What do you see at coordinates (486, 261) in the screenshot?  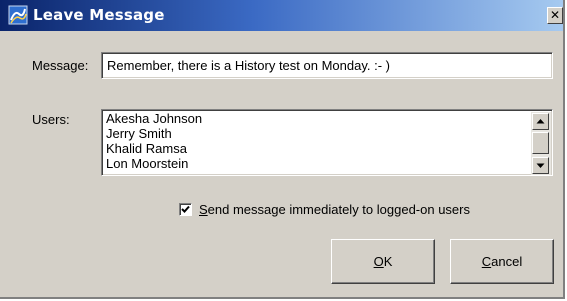 I see `mnemonic-c: C` at bounding box center [486, 261].